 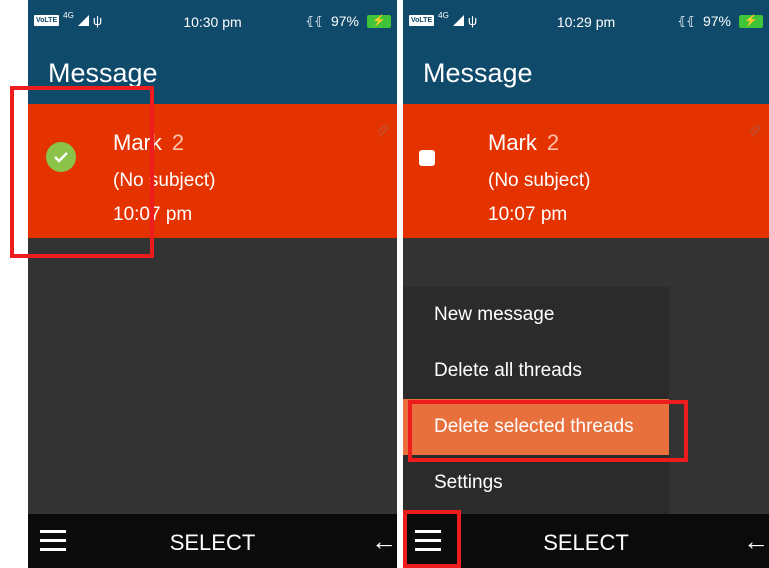 I want to click on thread-item-mark: Mark 2 (No subject) 10:07 pm, so click(x=586, y=171).